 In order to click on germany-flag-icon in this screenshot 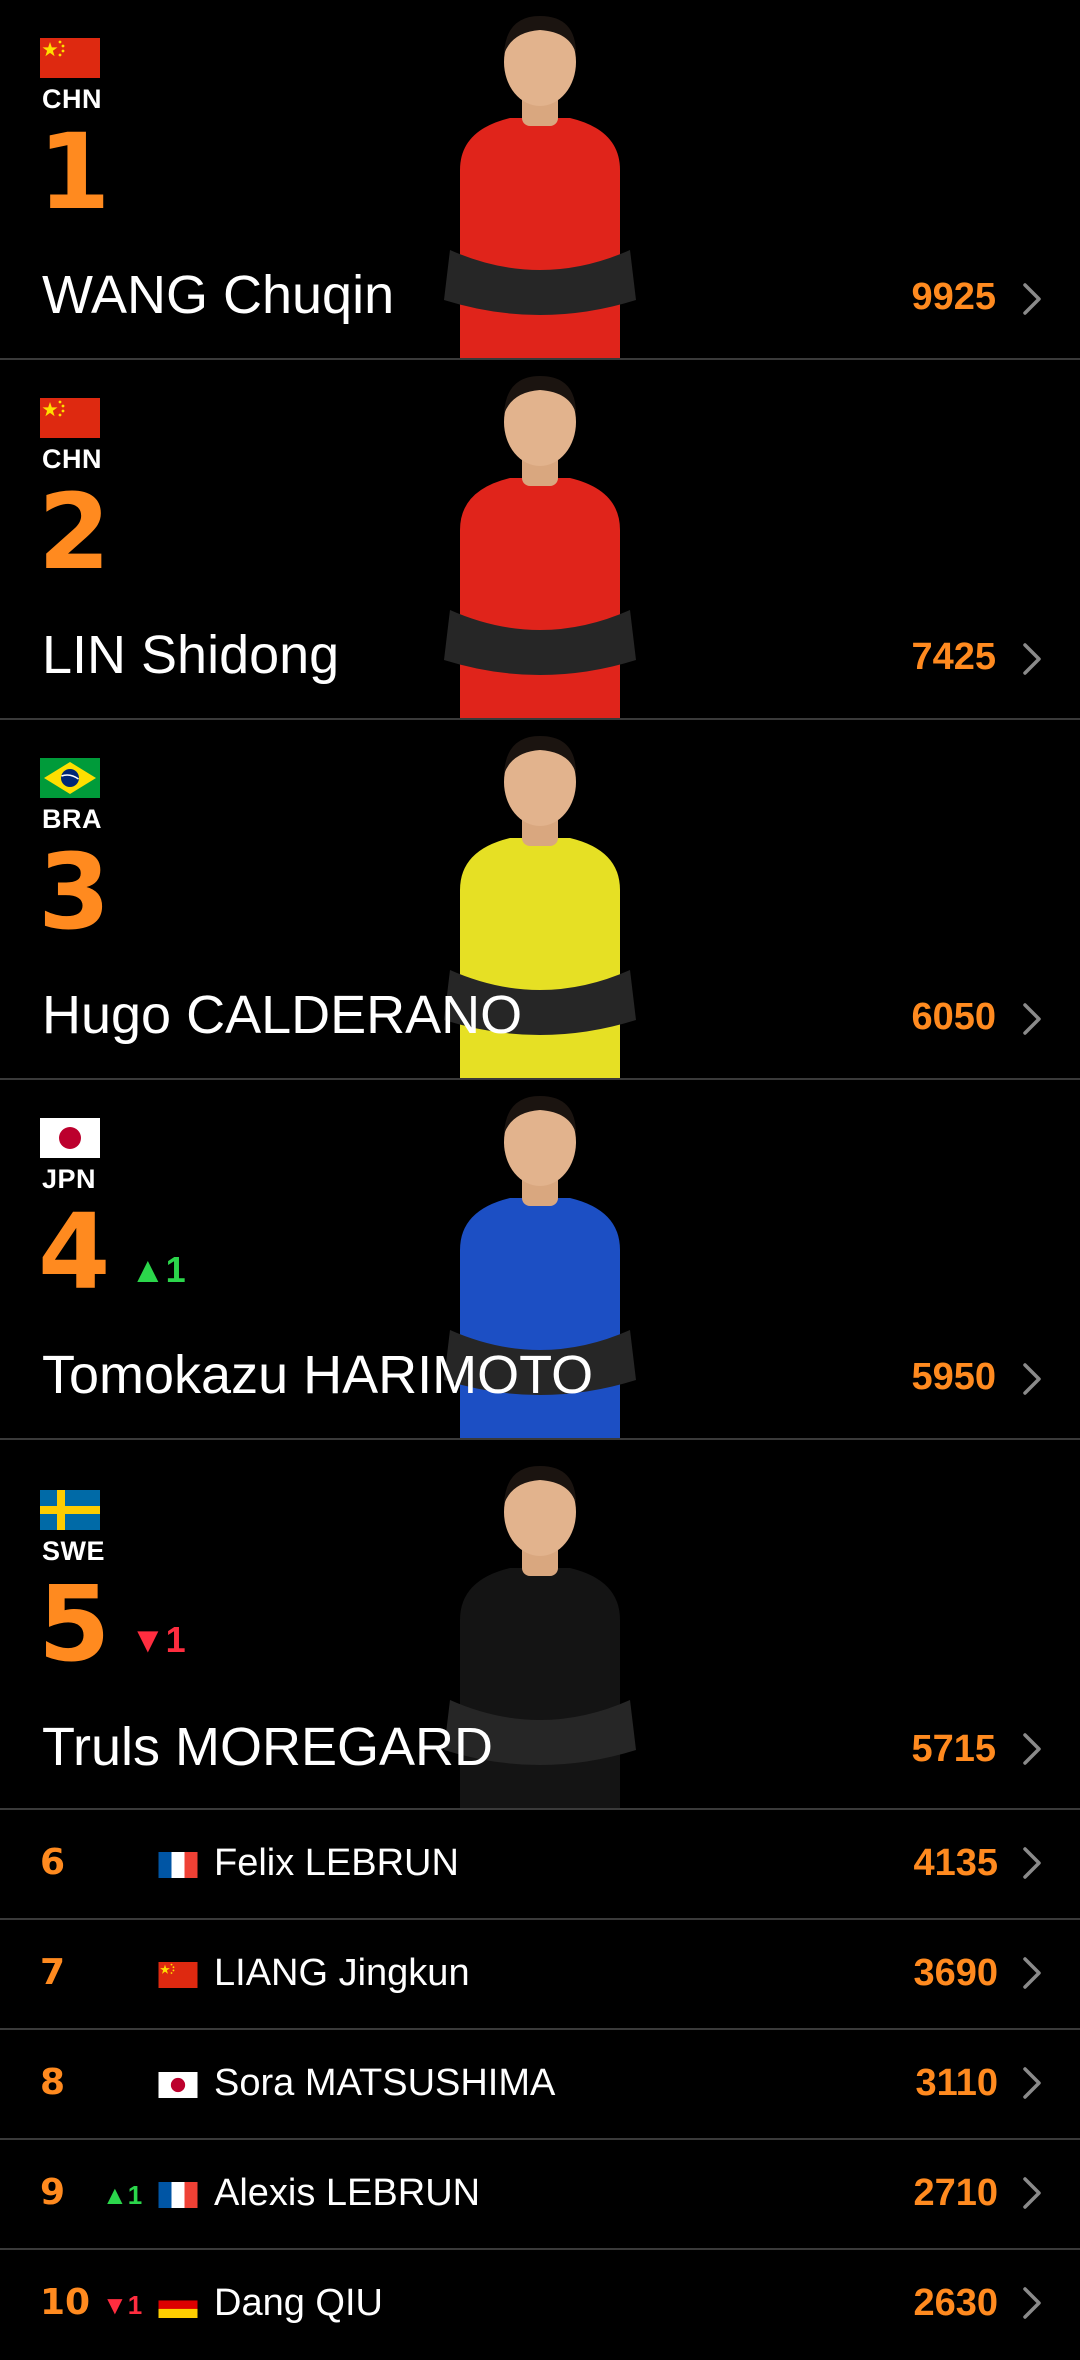, I will do `click(178, 2305)`.